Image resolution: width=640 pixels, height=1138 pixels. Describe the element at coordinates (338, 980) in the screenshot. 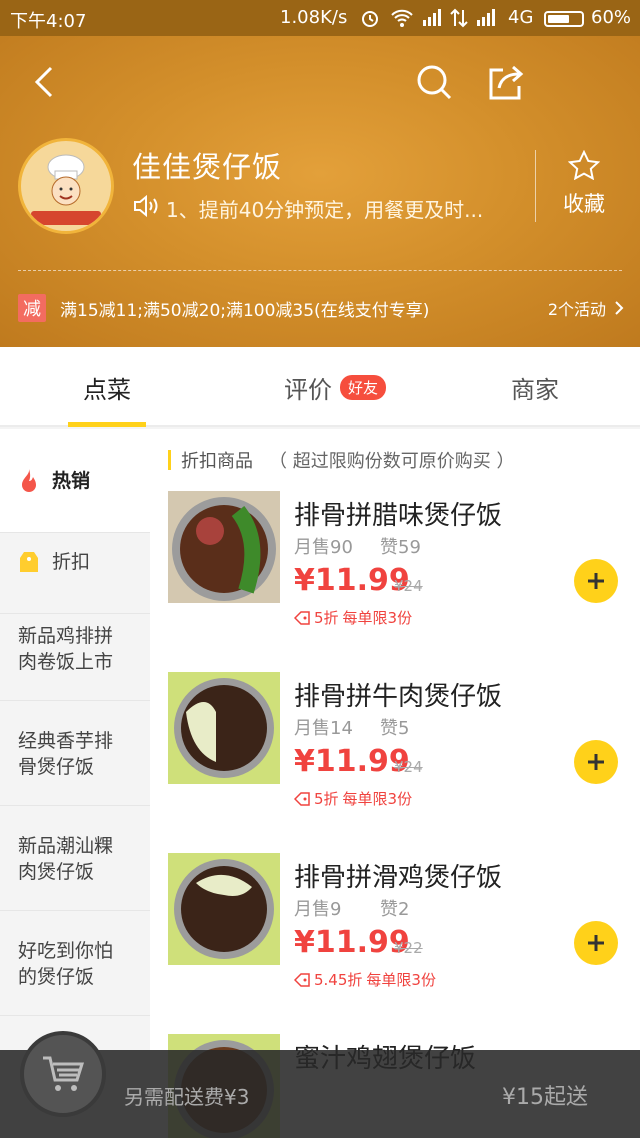

I see `discount-rate: 5.45折` at that location.